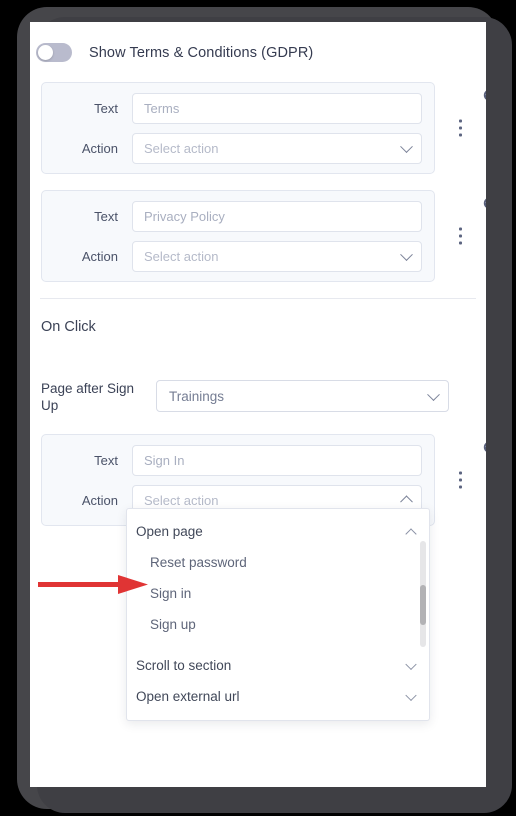 Image resolution: width=516 pixels, height=816 pixels. What do you see at coordinates (263, 236) in the screenshot?
I see `link-card-privacy-policy: Text Privacy Policy Action Select action` at bounding box center [263, 236].